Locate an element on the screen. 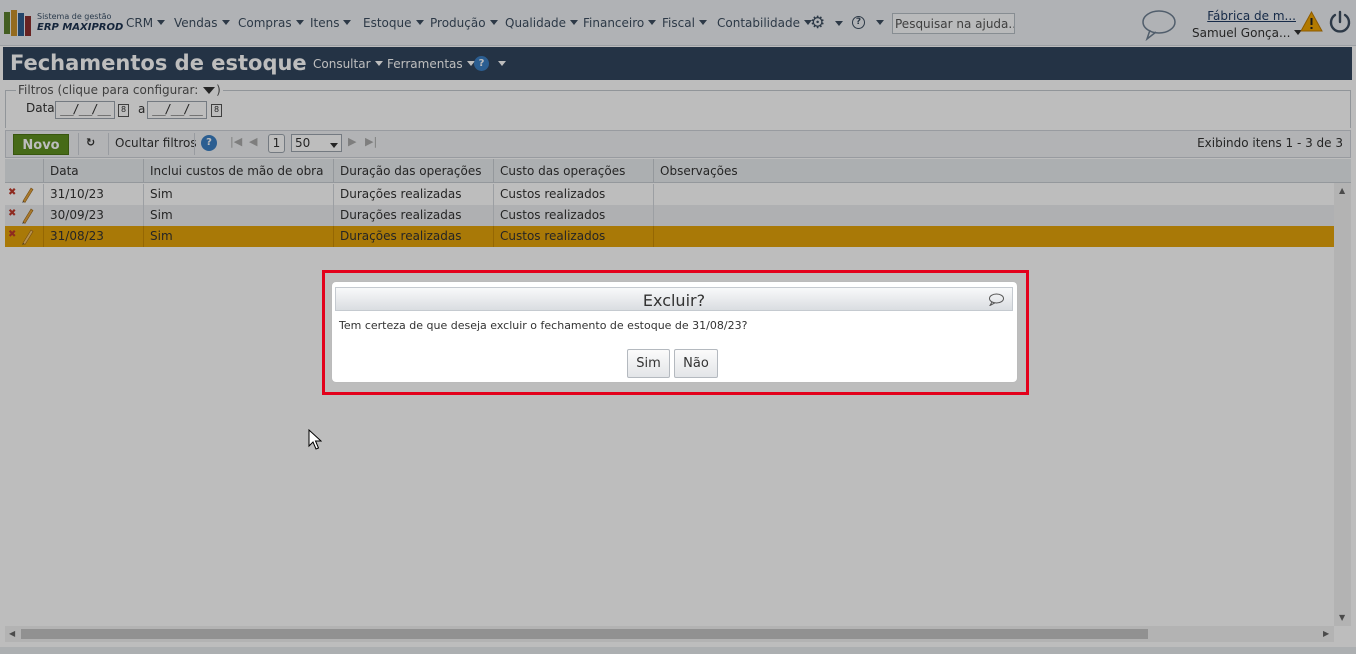  confirm-no-button: Não is located at coordinates (696, 363).